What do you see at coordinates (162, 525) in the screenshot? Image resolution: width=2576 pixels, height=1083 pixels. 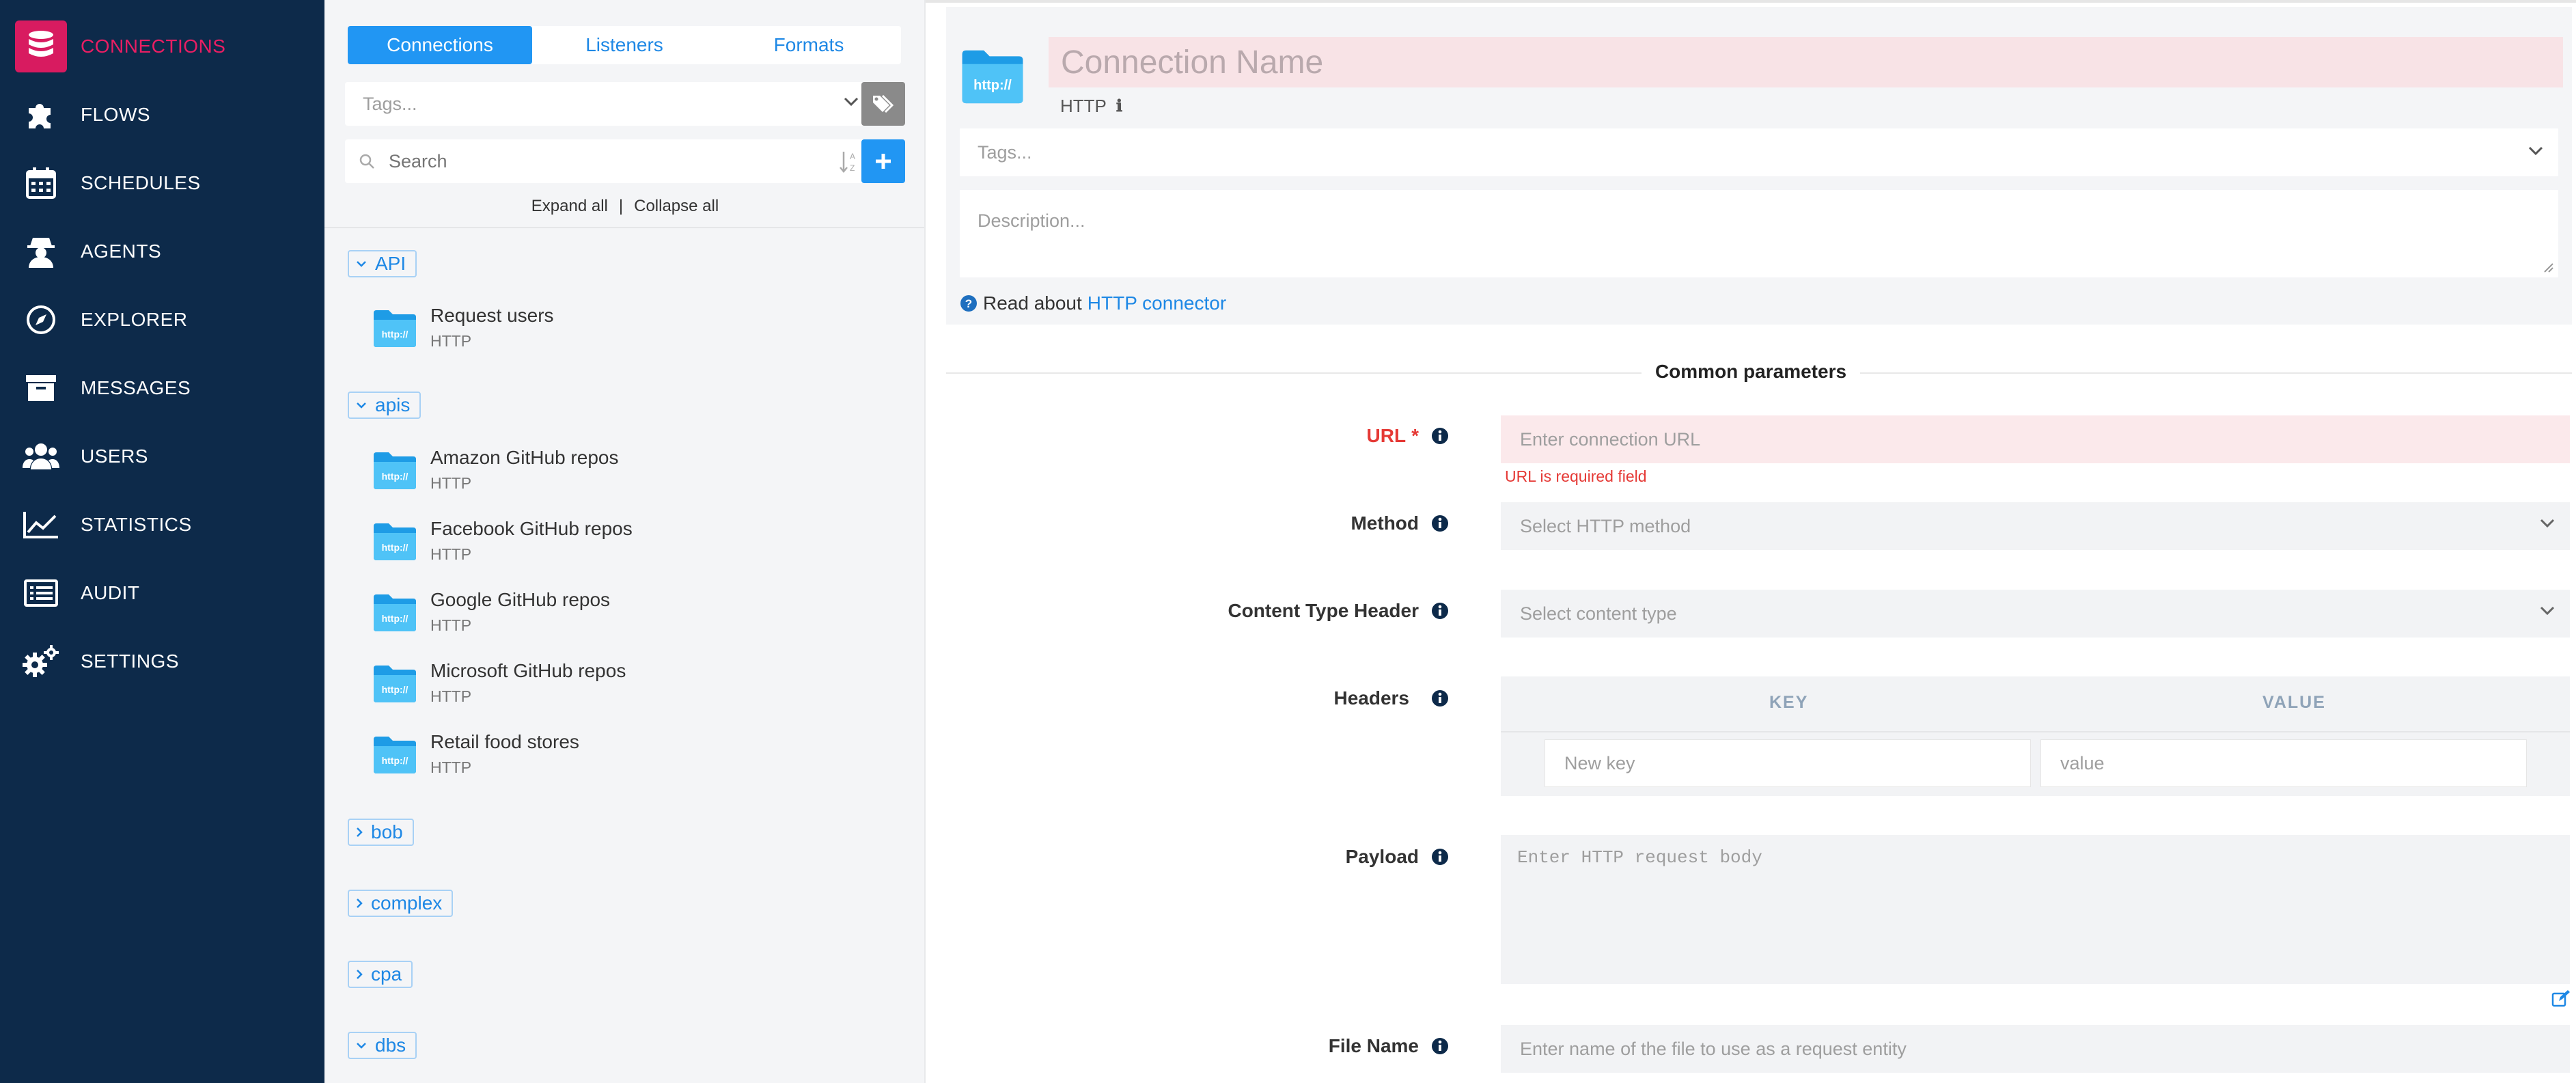 I see `sidebar-item-statistics: STATISTICS` at bounding box center [162, 525].